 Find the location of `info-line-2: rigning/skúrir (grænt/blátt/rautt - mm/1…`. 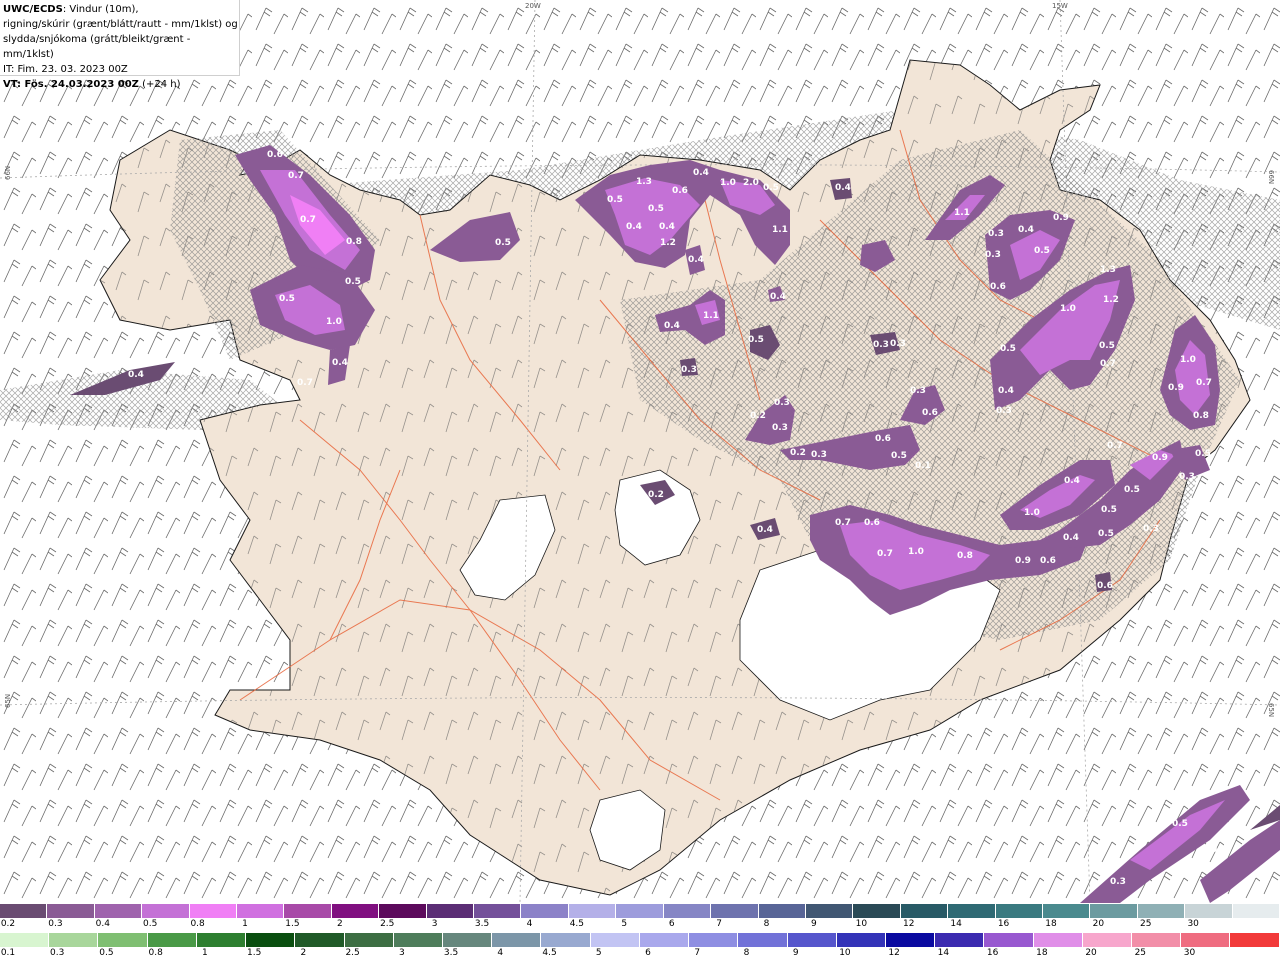

info-line-2: rigning/skúrir (grænt/blátt/rautt - mm/1… is located at coordinates (120, 24).